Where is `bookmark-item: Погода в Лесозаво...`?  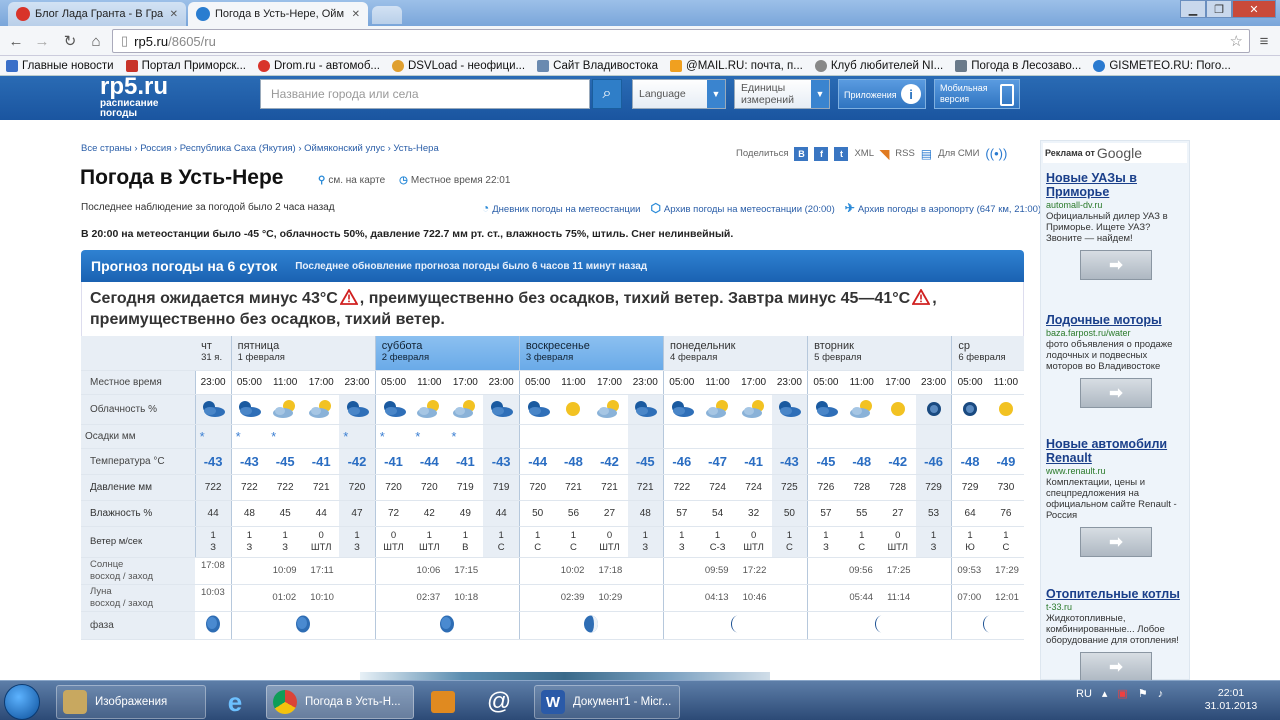 bookmark-item: Погода в Лесозаво... is located at coordinates (1018, 65).